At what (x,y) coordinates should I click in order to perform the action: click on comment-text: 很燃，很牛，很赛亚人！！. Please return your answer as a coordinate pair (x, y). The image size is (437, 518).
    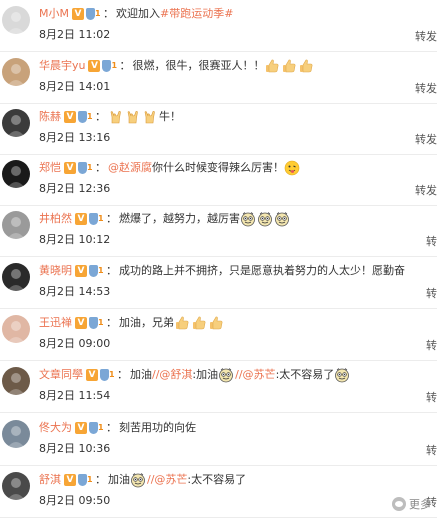
    Looking at the image, I should click on (198, 65).